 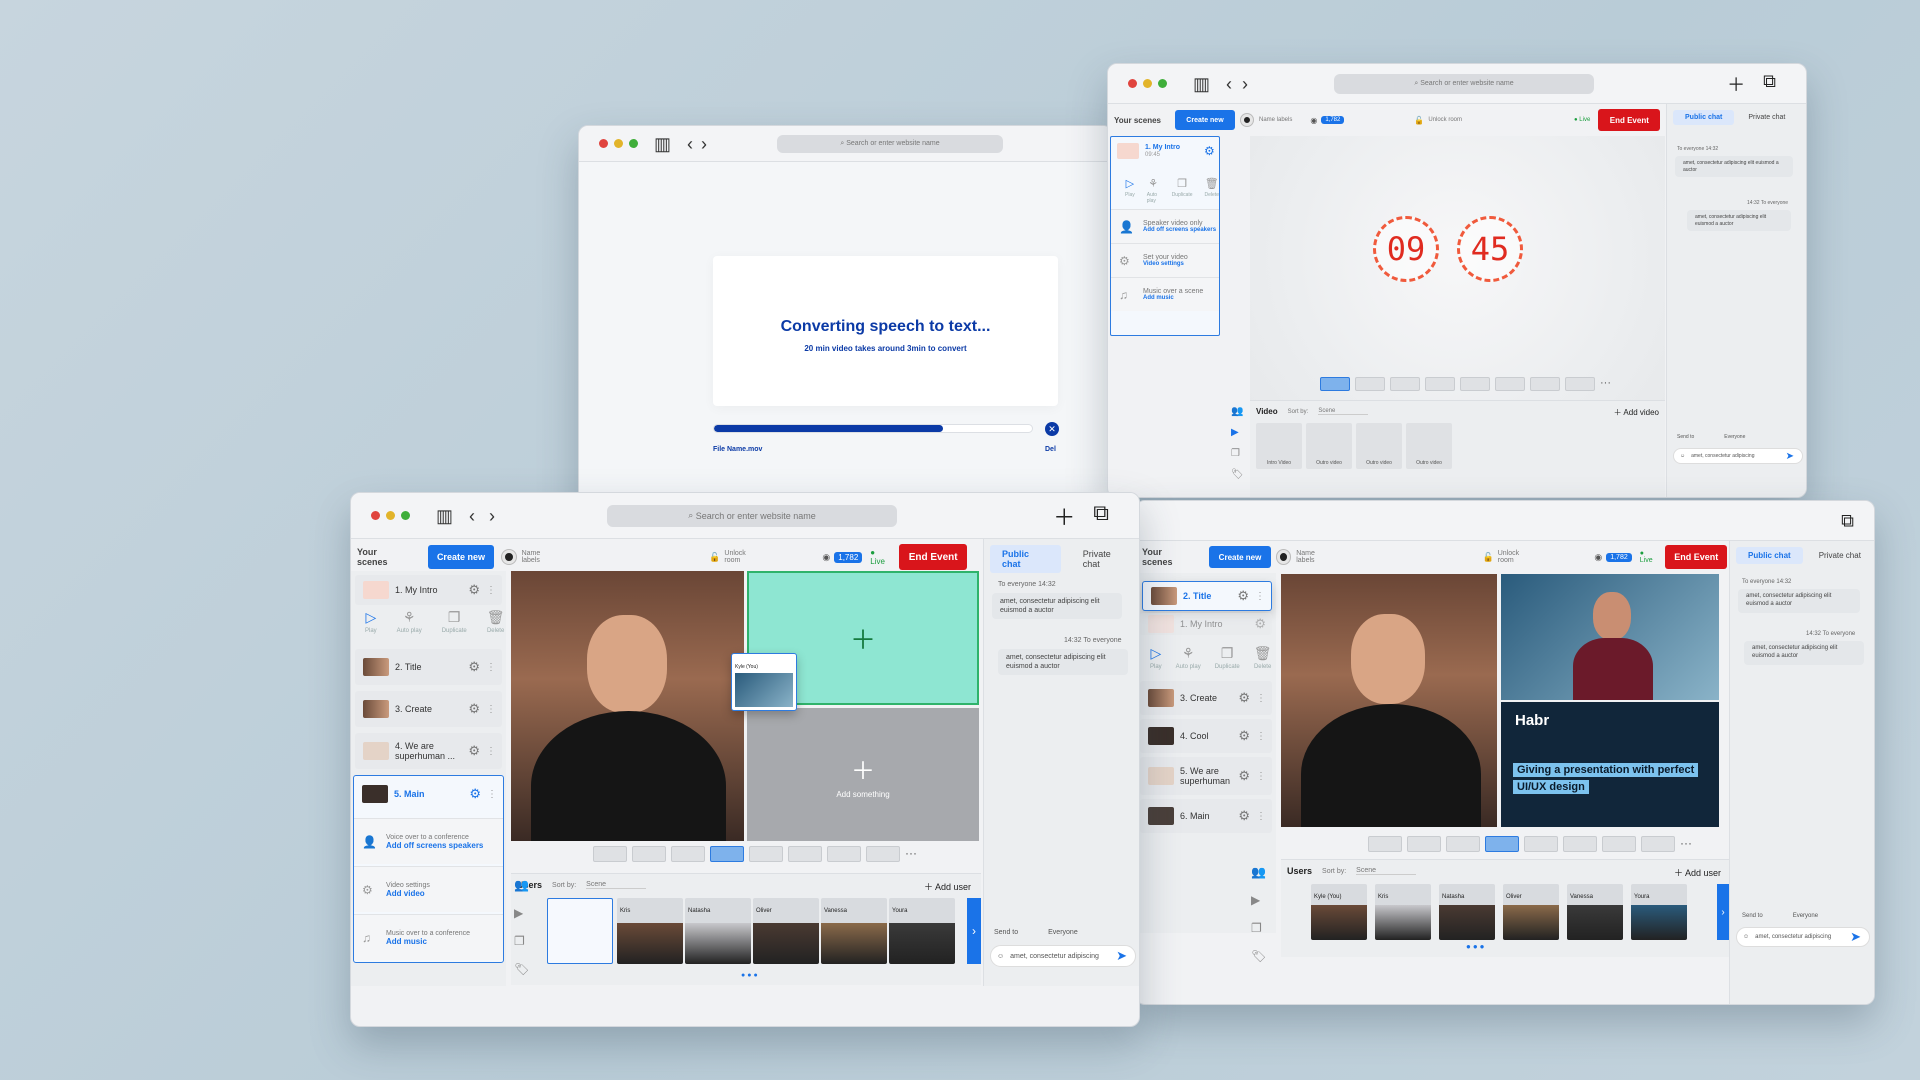 What do you see at coordinates (1206, 776) in the screenshot?
I see `scene-item: 5. We are superhuman ⚙ ⋮` at bounding box center [1206, 776].